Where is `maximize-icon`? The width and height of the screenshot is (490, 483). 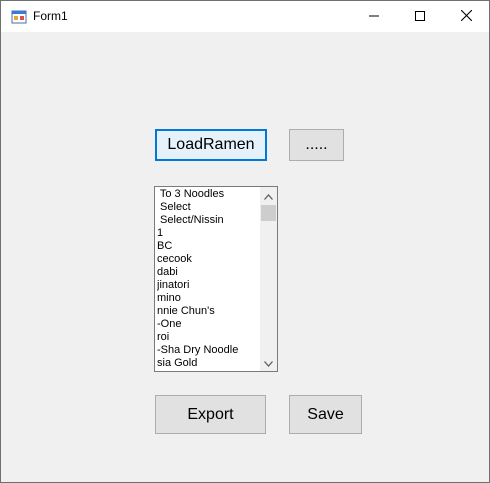
maximize-icon is located at coordinates (420, 17).